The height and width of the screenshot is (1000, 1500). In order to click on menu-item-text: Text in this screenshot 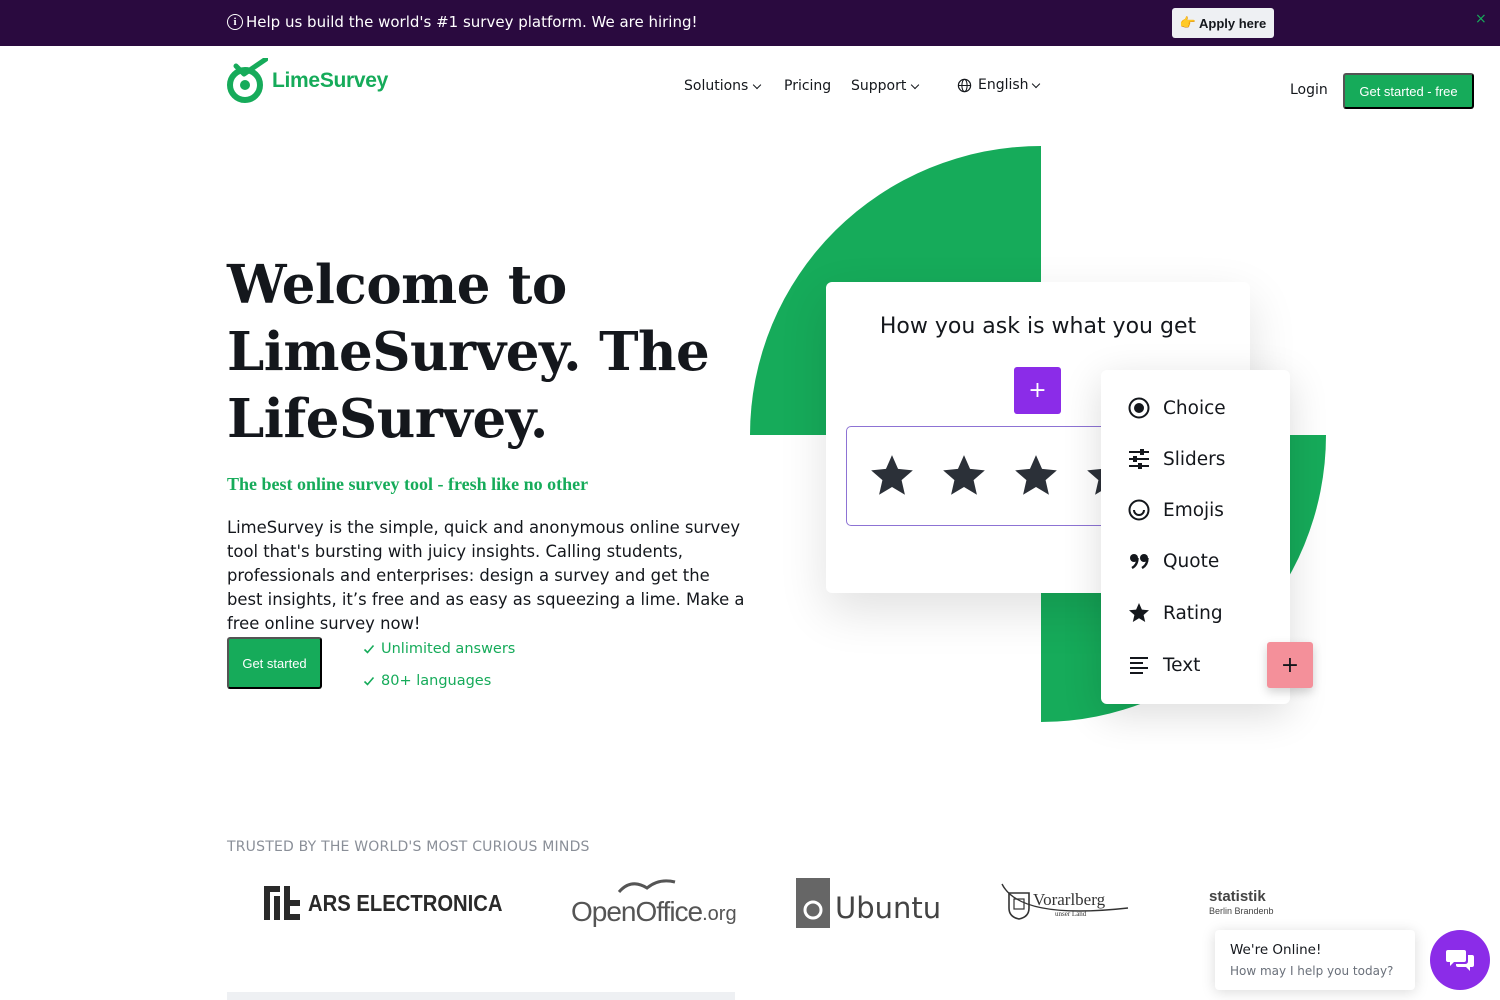, I will do `click(1163, 665)`.